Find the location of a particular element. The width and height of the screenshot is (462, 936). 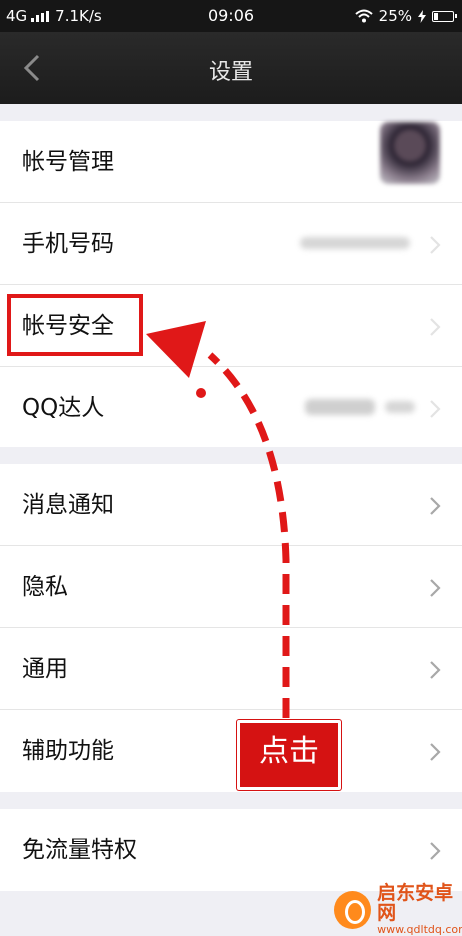

watermark-logo-icon is located at coordinates (353, 909).